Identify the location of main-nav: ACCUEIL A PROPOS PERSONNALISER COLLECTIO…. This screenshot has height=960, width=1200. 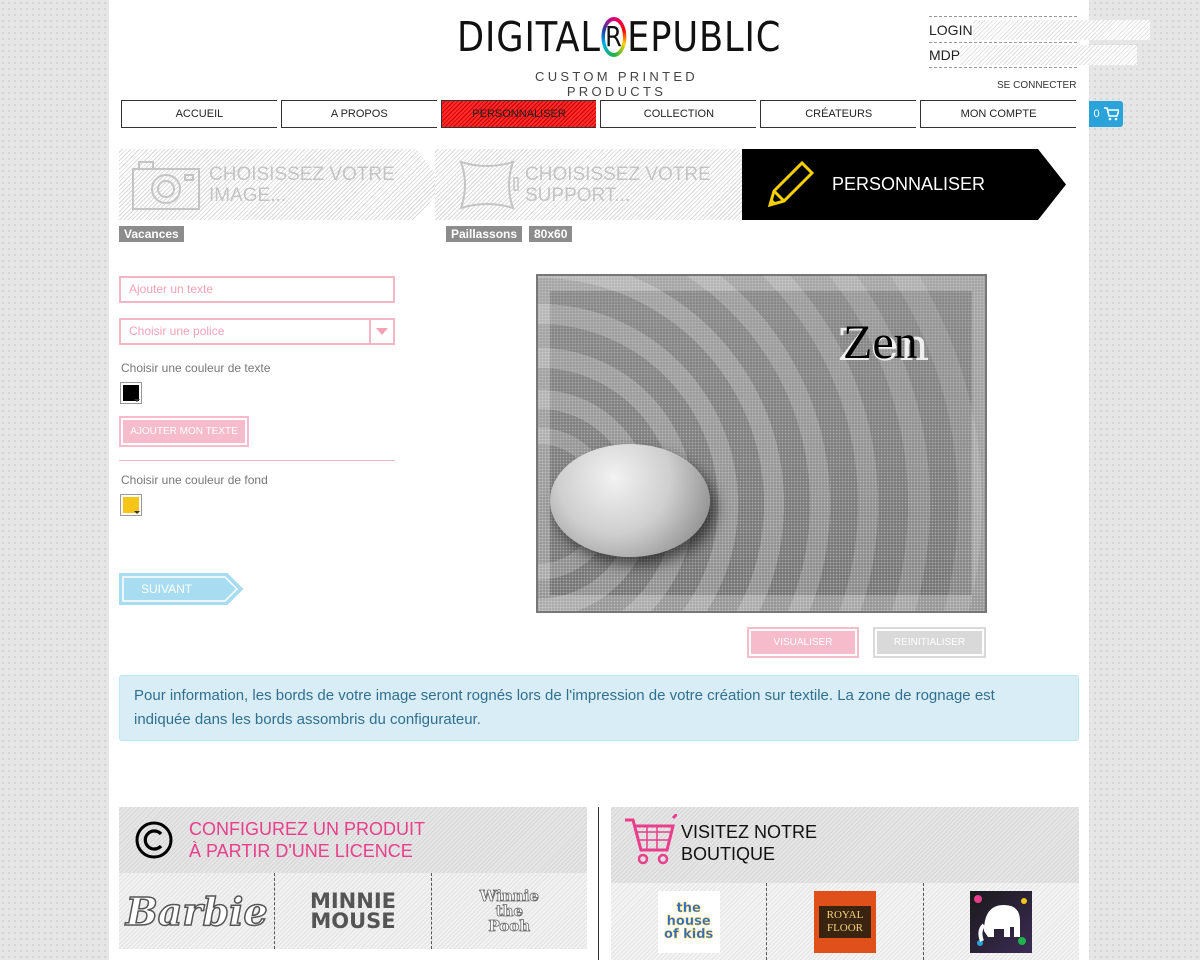
(598, 114).